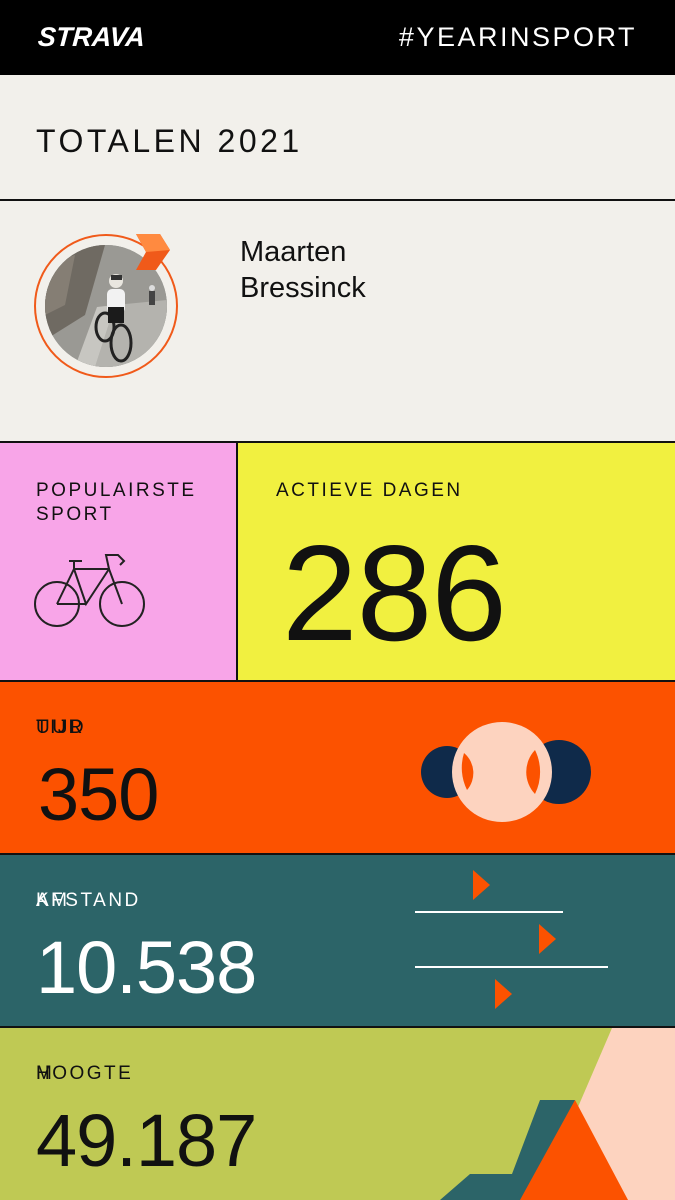  What do you see at coordinates (506, 772) in the screenshot?
I see `circles-graphic` at bounding box center [506, 772].